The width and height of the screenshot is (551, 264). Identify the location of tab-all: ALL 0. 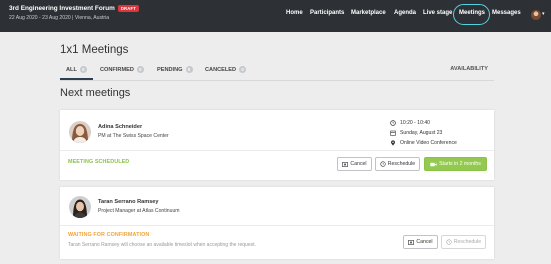
(76, 69).